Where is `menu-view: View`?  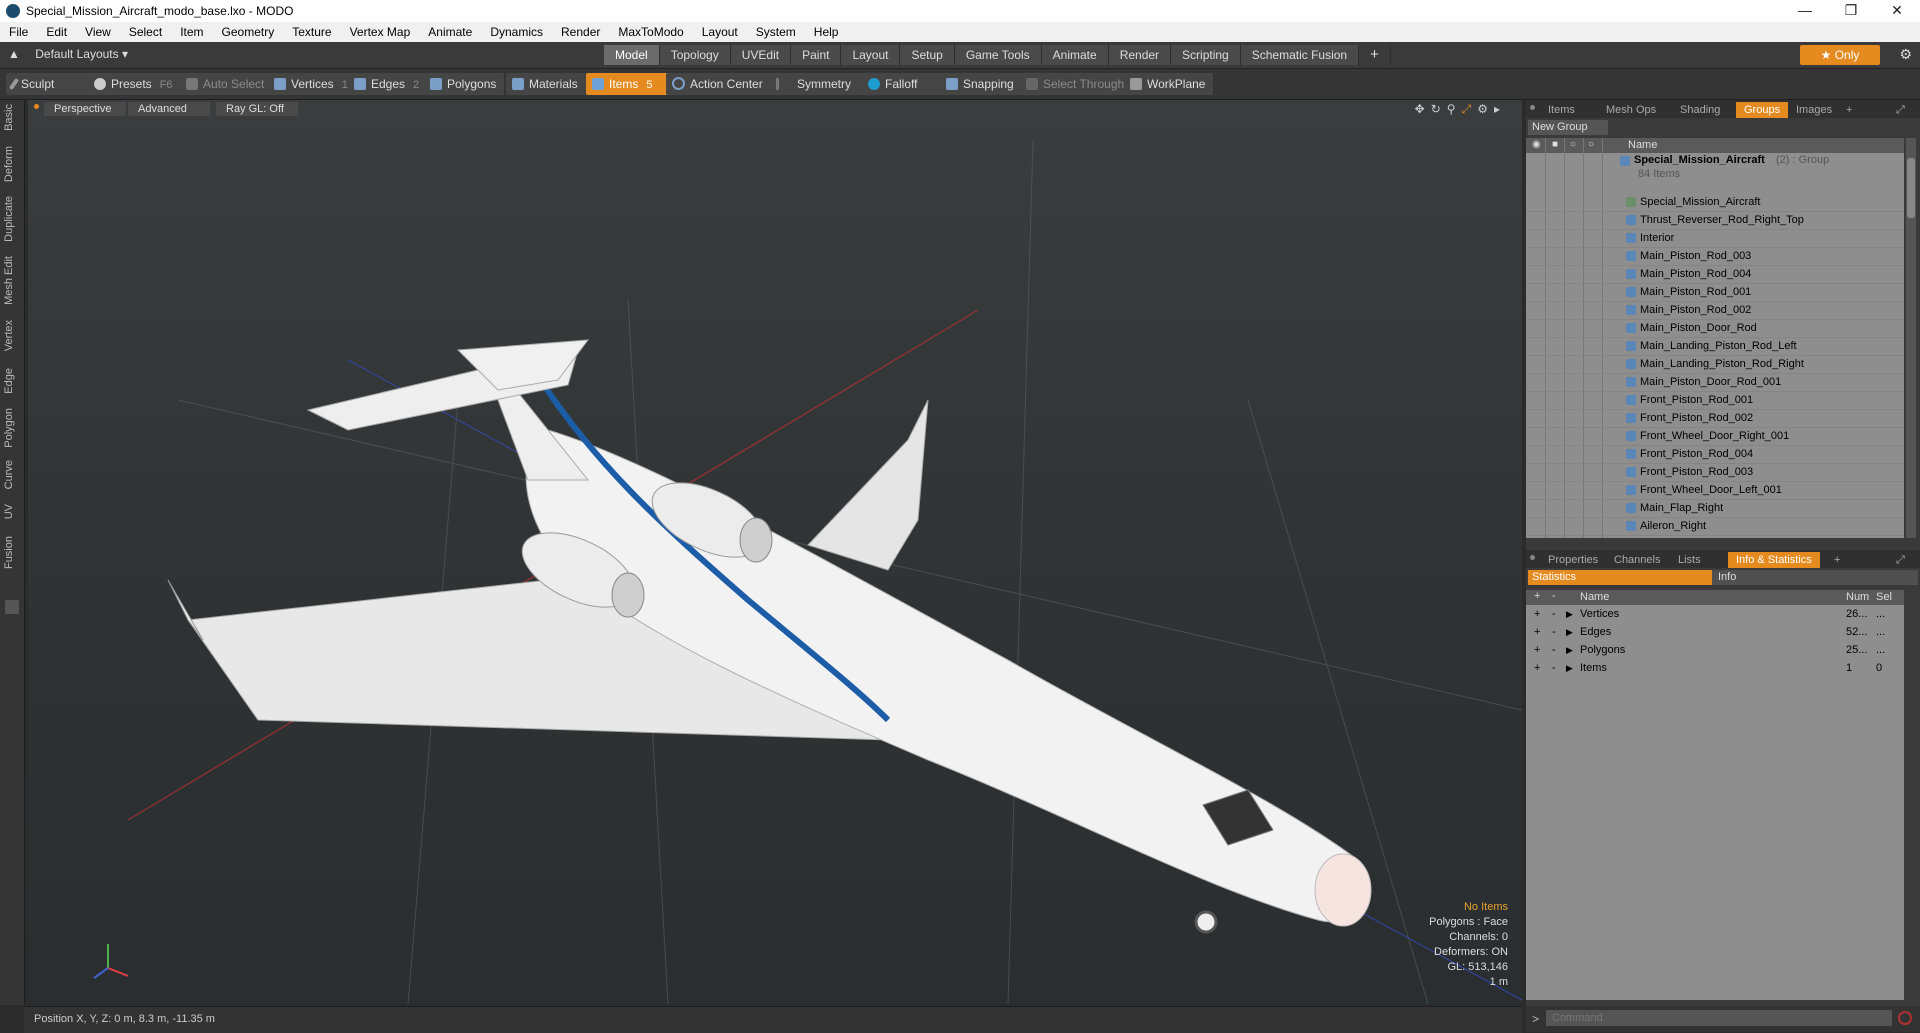
menu-view: View is located at coordinates (98, 32).